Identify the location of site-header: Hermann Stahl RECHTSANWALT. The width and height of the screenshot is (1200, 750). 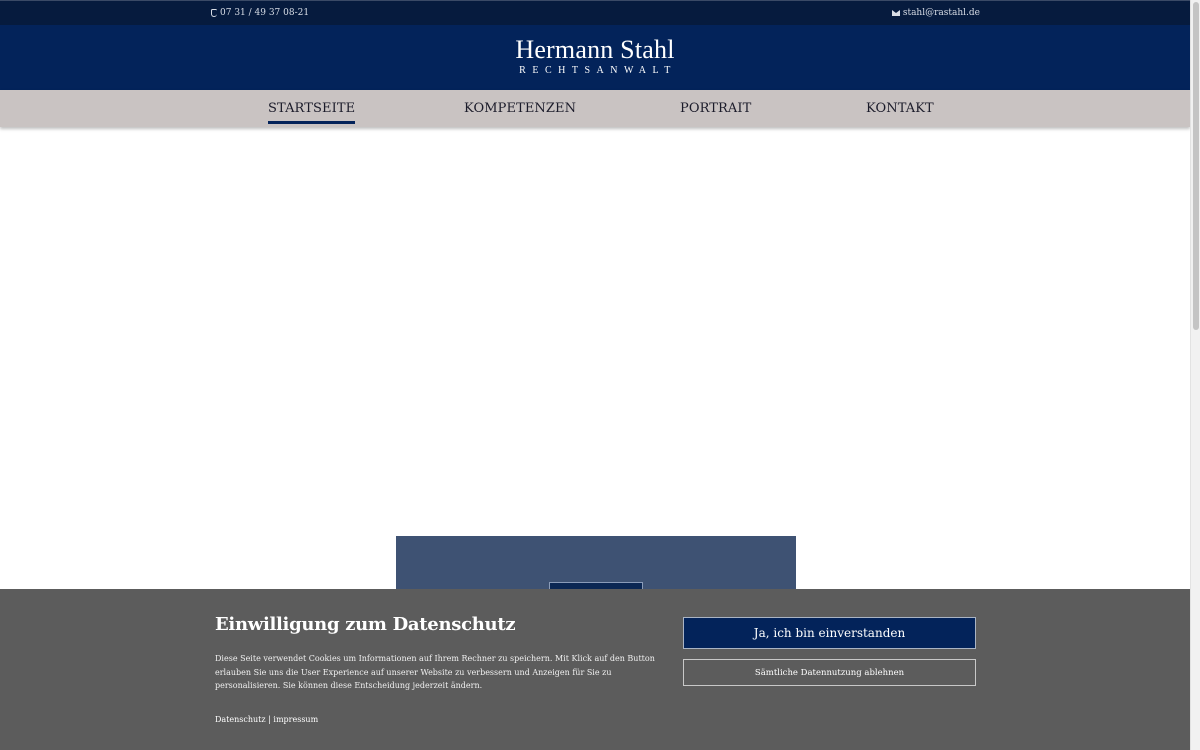
(595, 57).